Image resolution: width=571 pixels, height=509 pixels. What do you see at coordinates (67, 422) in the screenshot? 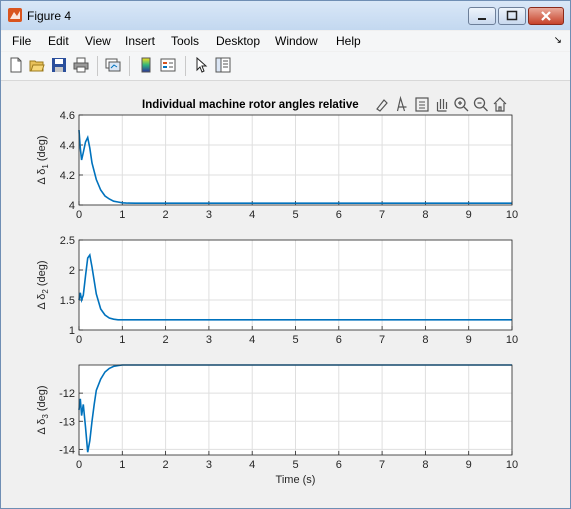
I see `y-tick-label: -13` at bounding box center [67, 422].